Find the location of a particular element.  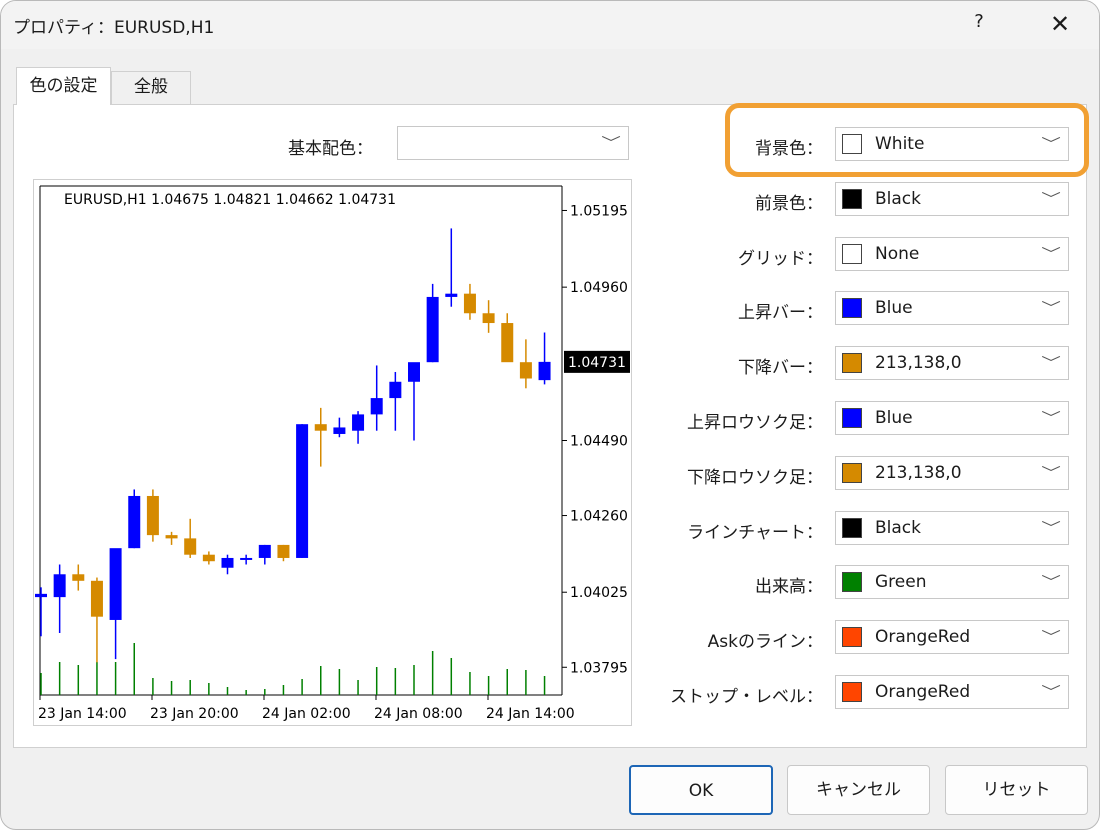

help-button: ? is located at coordinates (979, 24).